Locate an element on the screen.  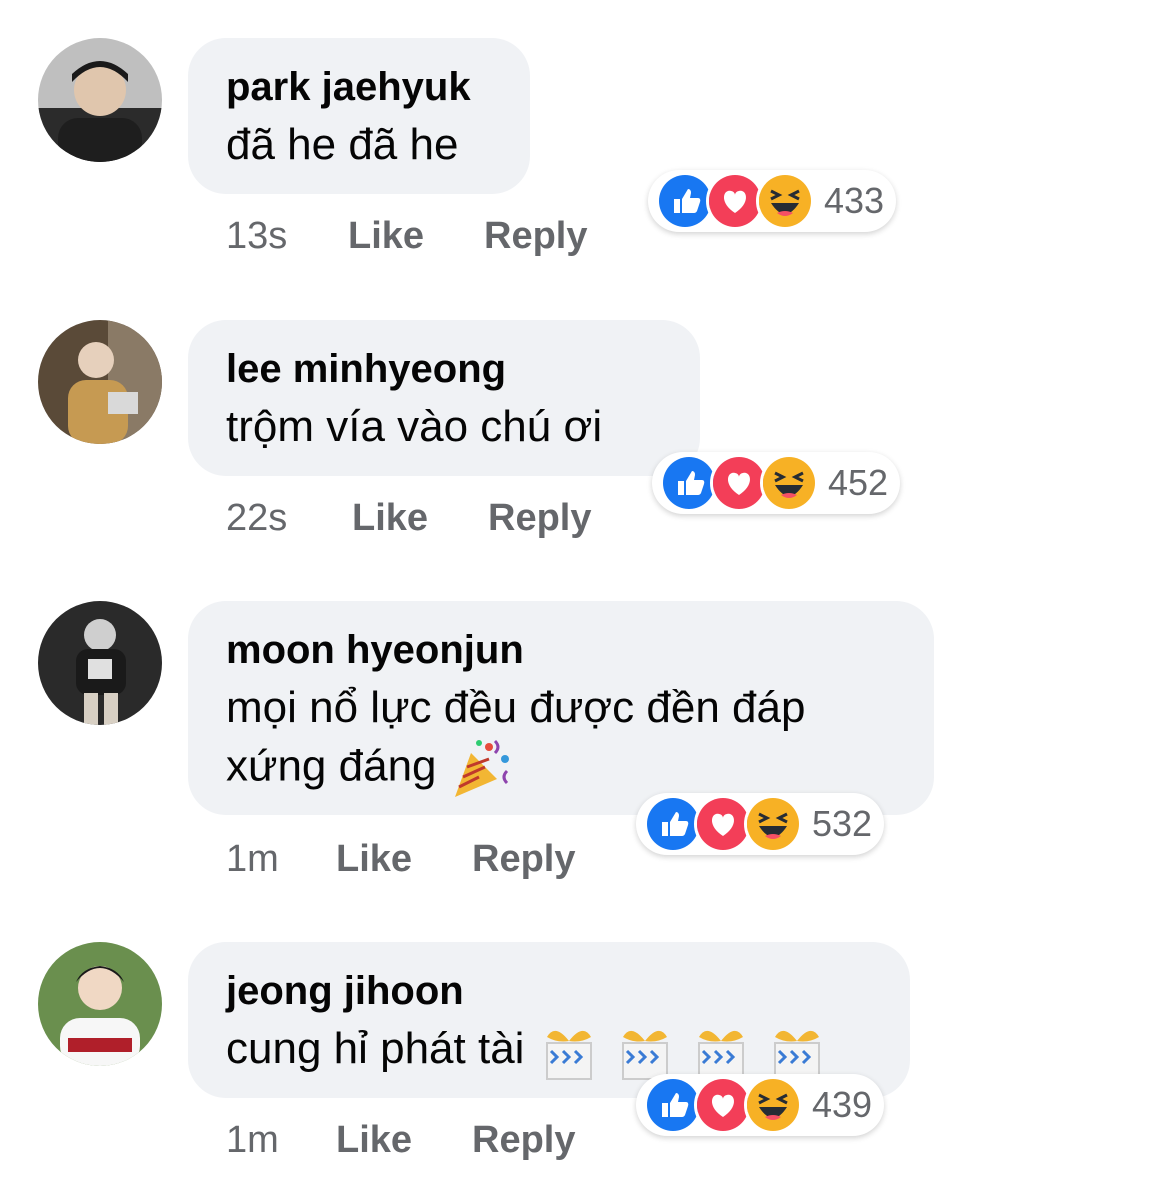
reaction-summary: 532 is located at coordinates (760, 824).